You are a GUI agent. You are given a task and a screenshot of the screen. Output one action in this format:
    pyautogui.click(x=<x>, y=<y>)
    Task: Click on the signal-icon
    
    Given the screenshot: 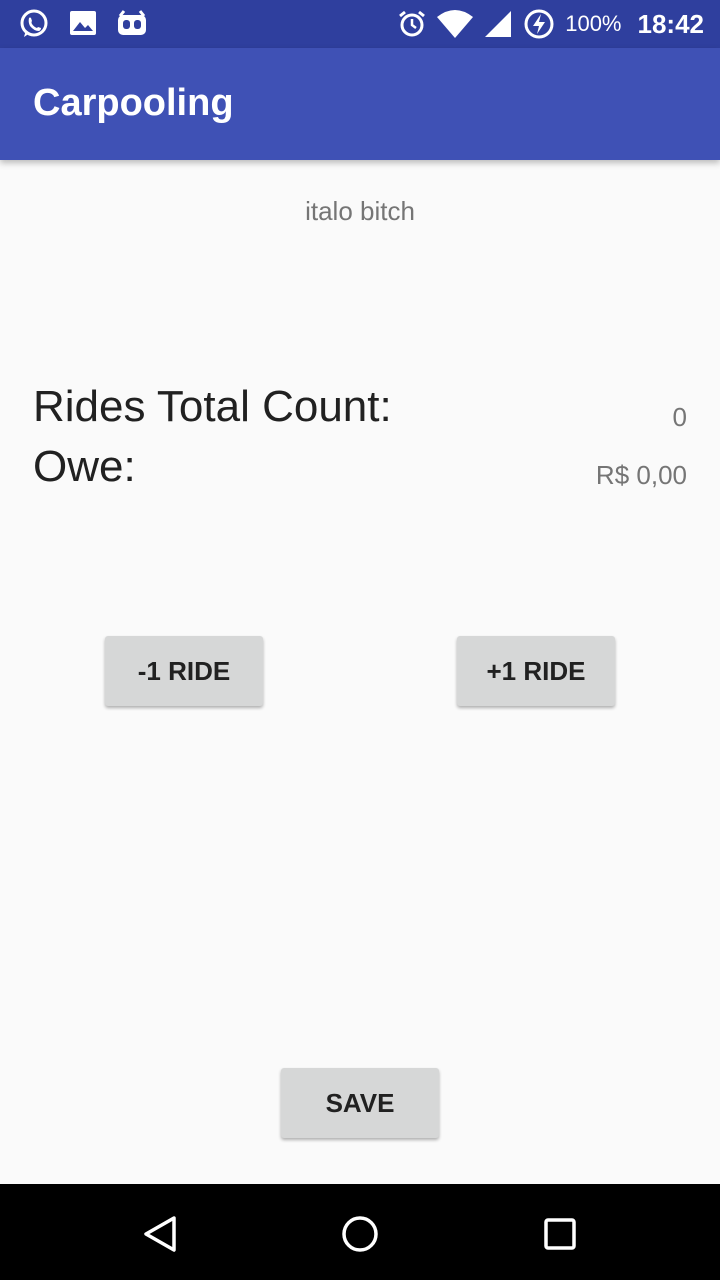 What is the action you would take?
    pyautogui.click(x=498, y=24)
    